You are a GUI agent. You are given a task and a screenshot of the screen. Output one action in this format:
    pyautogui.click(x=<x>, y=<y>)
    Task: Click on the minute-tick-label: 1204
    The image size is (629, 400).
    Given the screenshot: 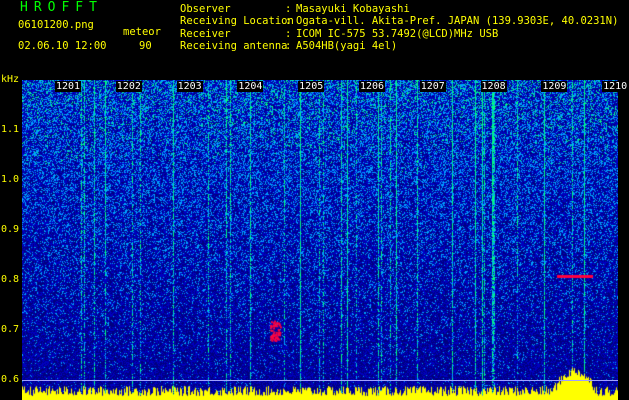 What is the action you would take?
    pyautogui.click(x=250, y=86)
    